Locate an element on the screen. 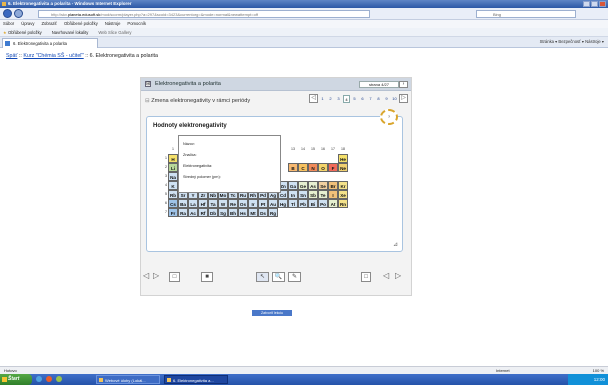 This screenshot has width=608, height=385. quicklaunch-desktop-icon is located at coordinates (59, 379).